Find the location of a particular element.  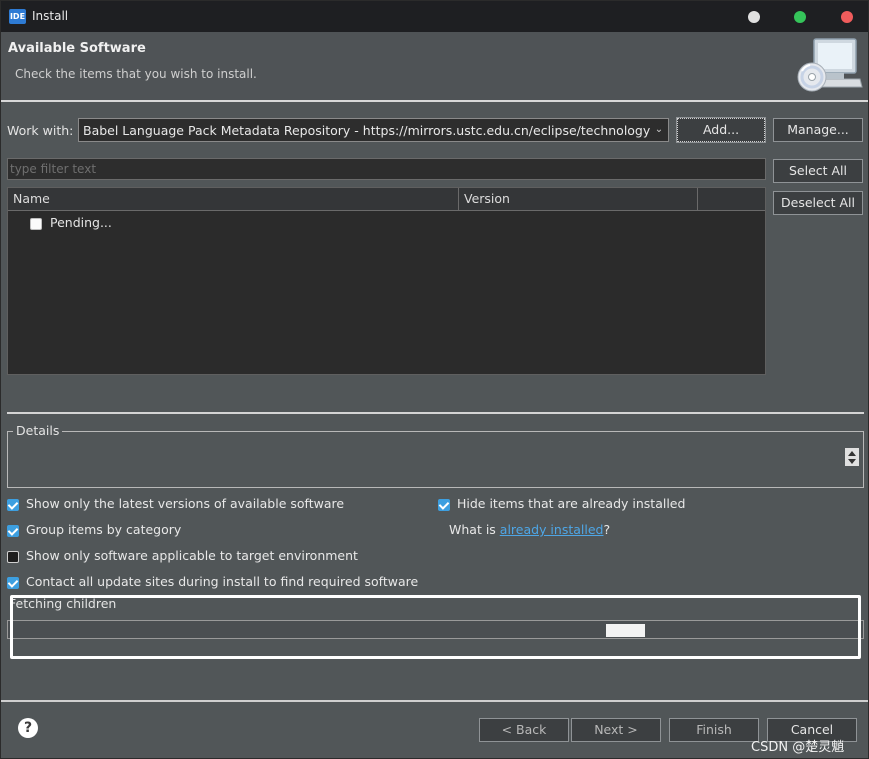

deselect-all-label: Deselect All is located at coordinates (818, 202).